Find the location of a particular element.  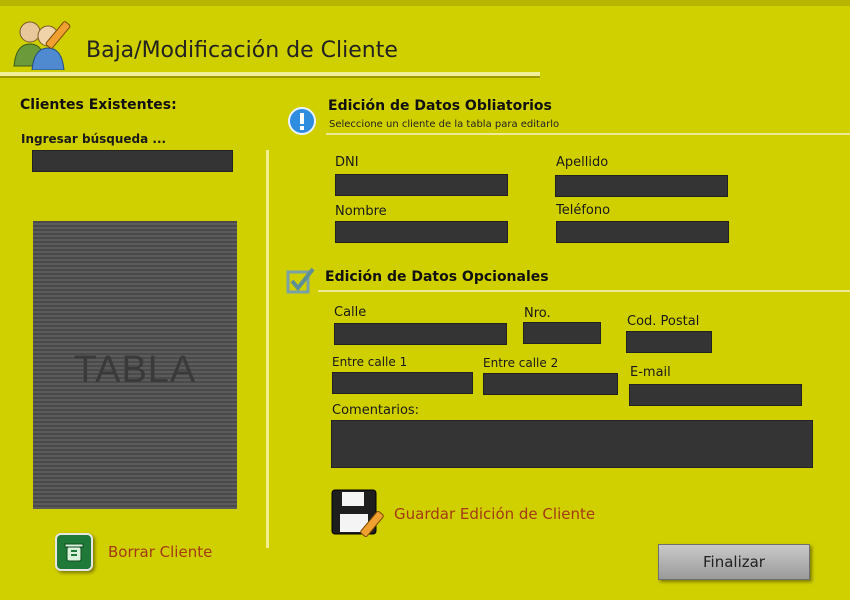

optional-section-title: Edición de Datos Opcionales is located at coordinates (437, 277).